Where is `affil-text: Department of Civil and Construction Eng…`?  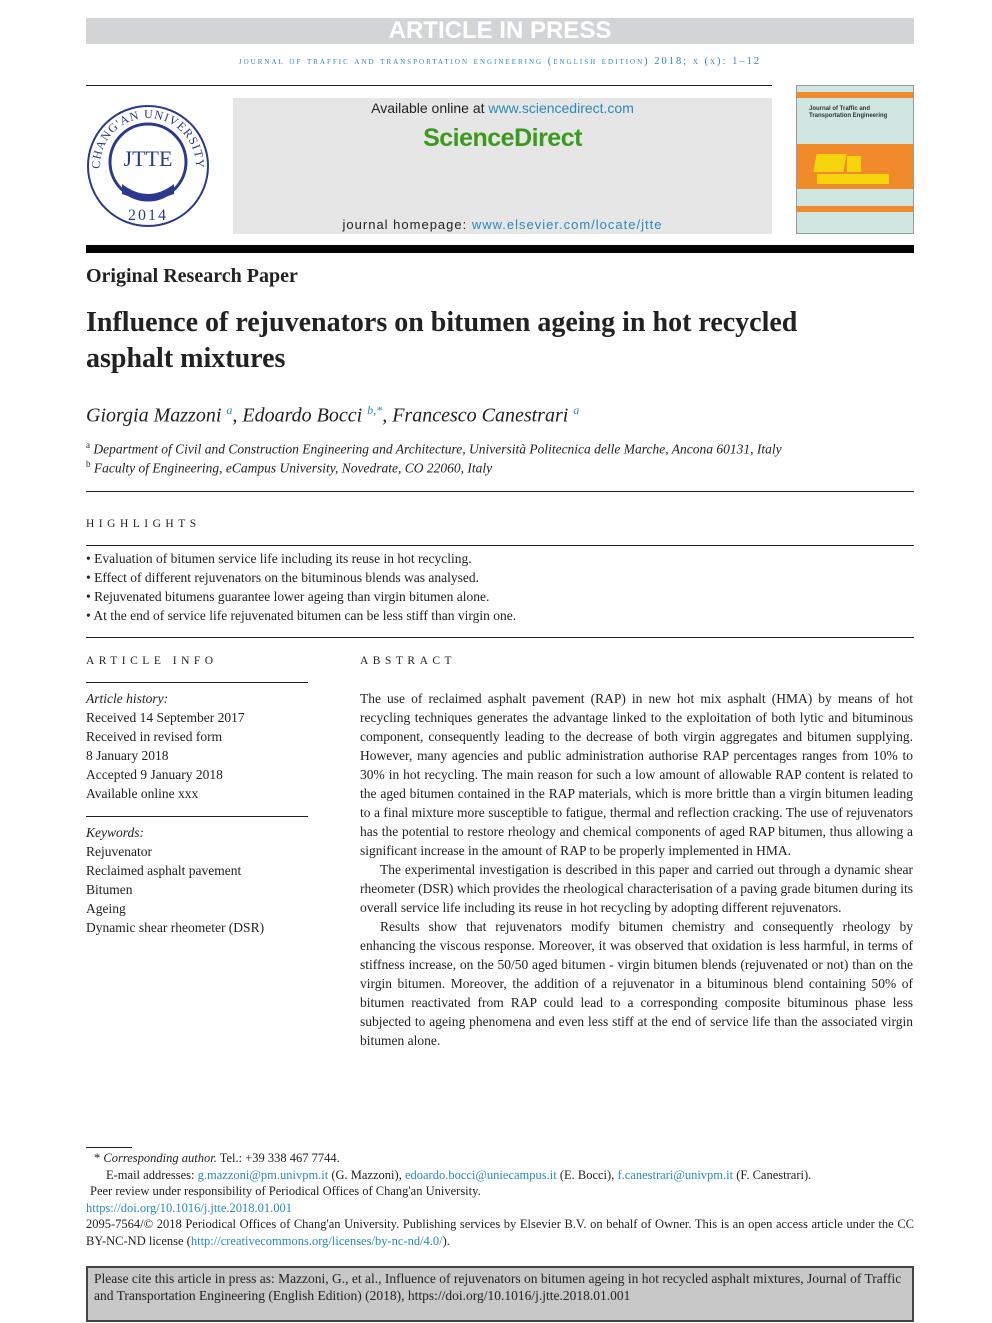
affil-text: Department of Civil and Construction Eng… is located at coordinates (437, 449).